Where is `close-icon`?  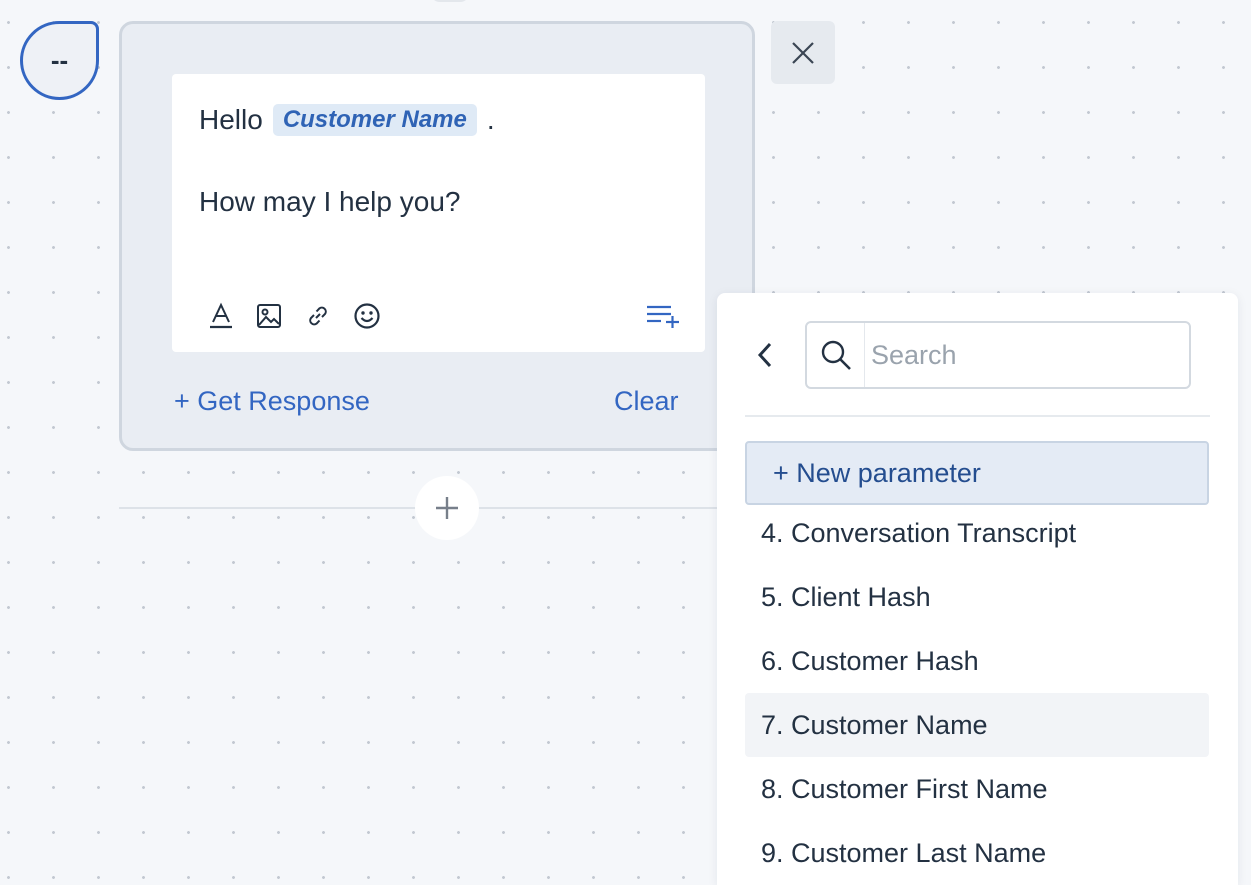 close-icon is located at coordinates (803, 52).